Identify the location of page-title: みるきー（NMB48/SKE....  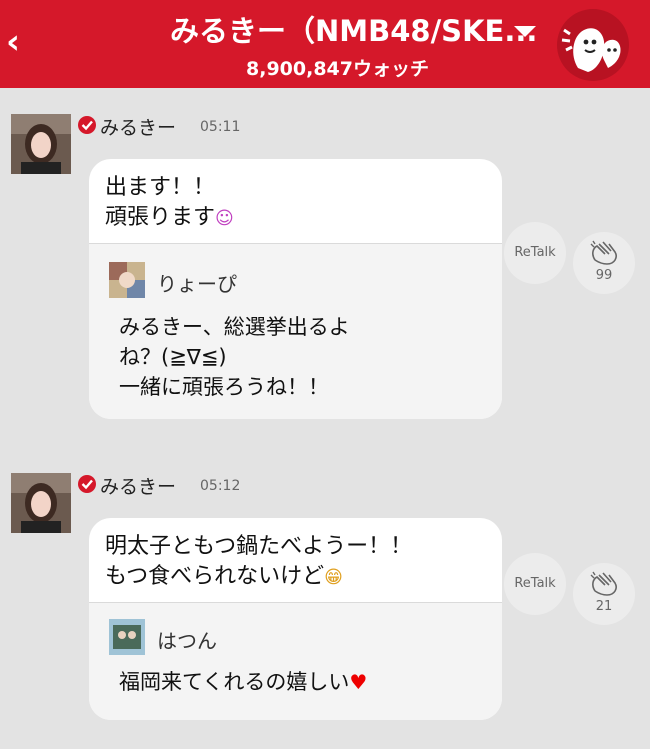
(353, 29).